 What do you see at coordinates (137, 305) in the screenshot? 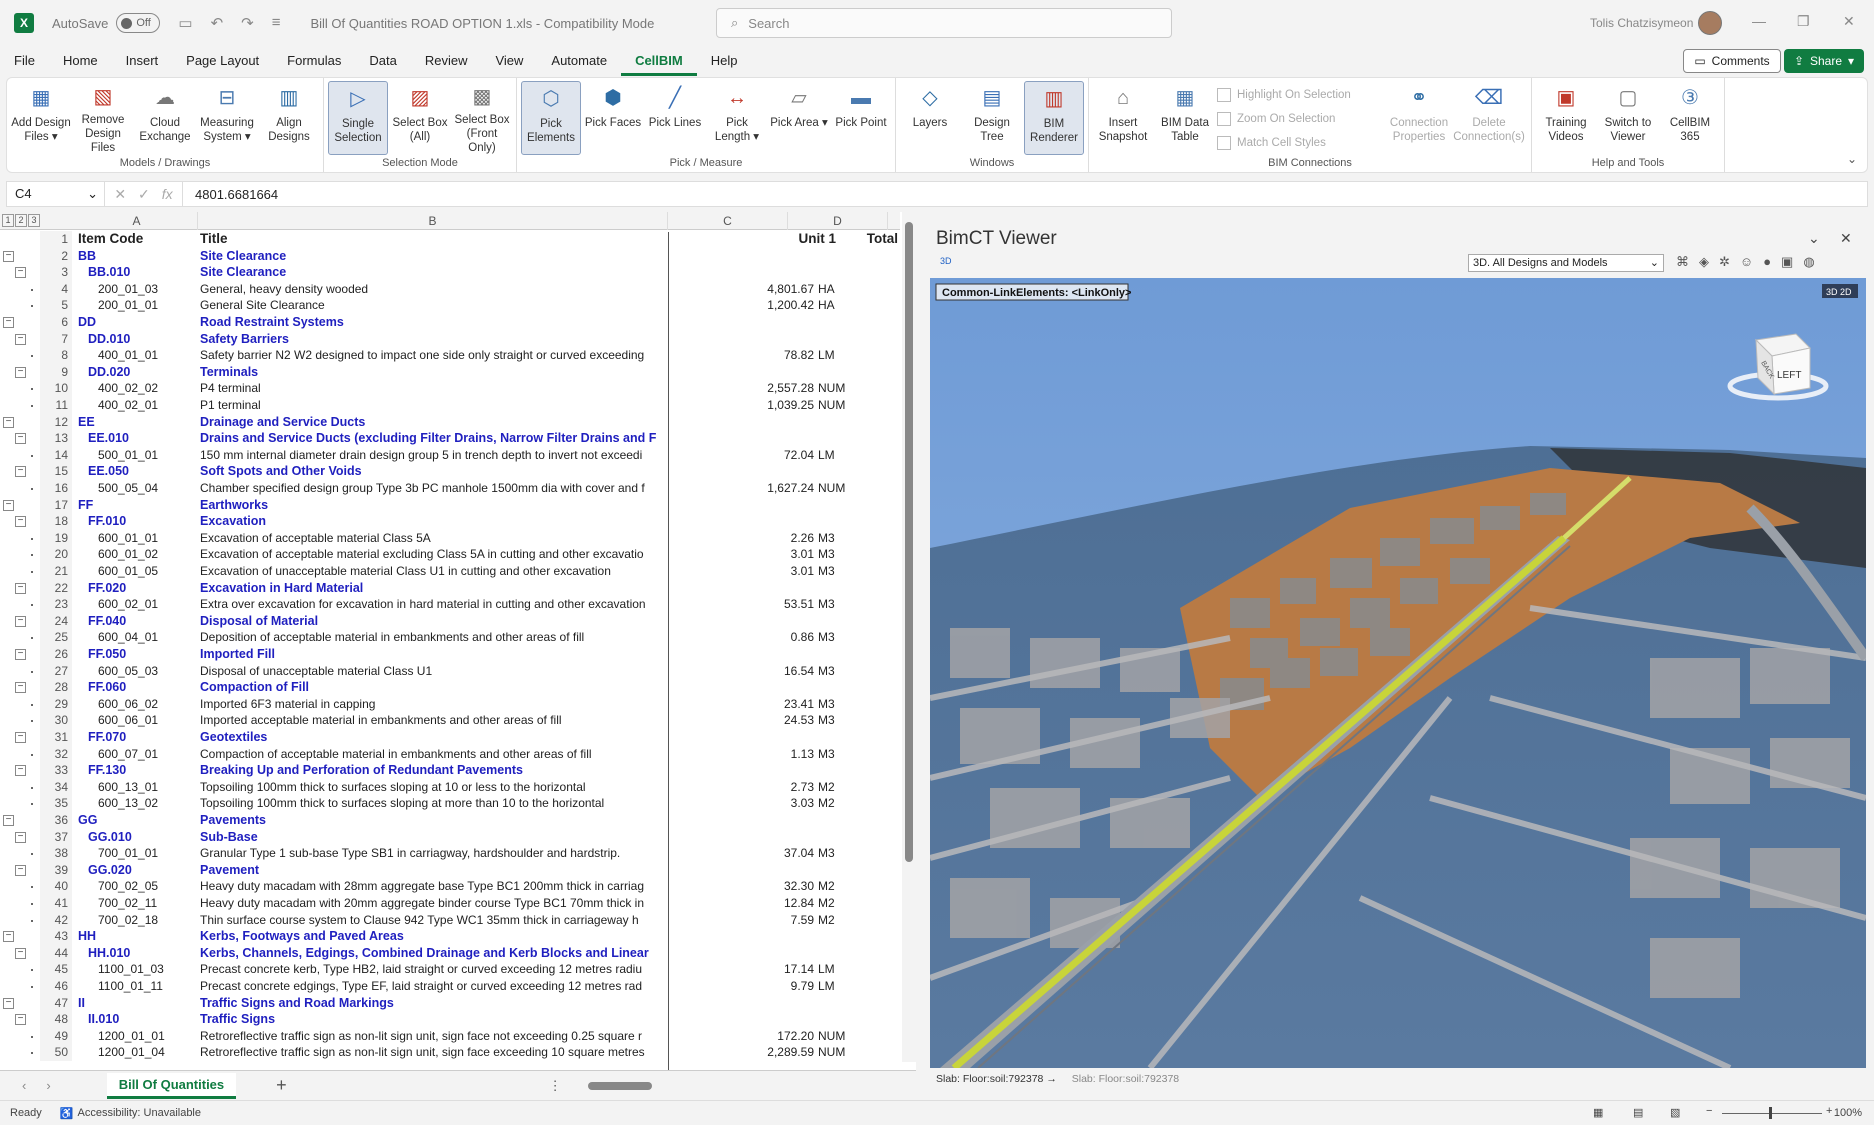
I see `cell-item-code: 200_01_01` at bounding box center [137, 305].